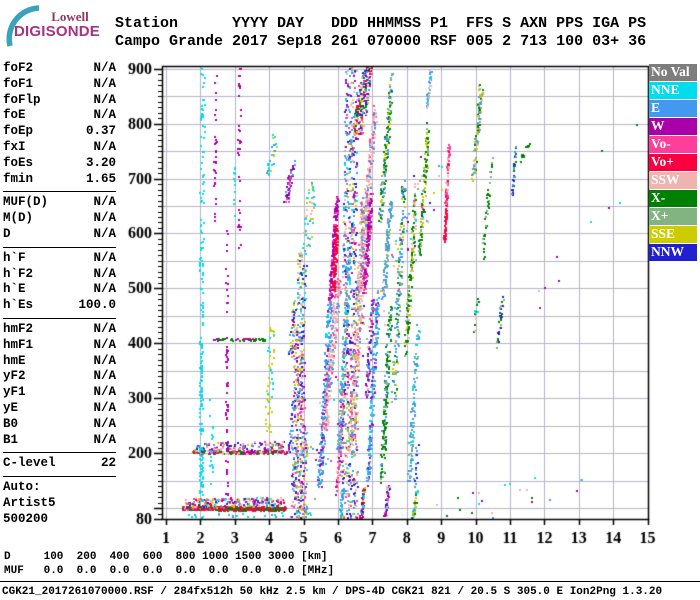  What do you see at coordinates (59, 393) in the screenshot?
I see `param-row-yf1: yF1 N/A` at bounding box center [59, 393].